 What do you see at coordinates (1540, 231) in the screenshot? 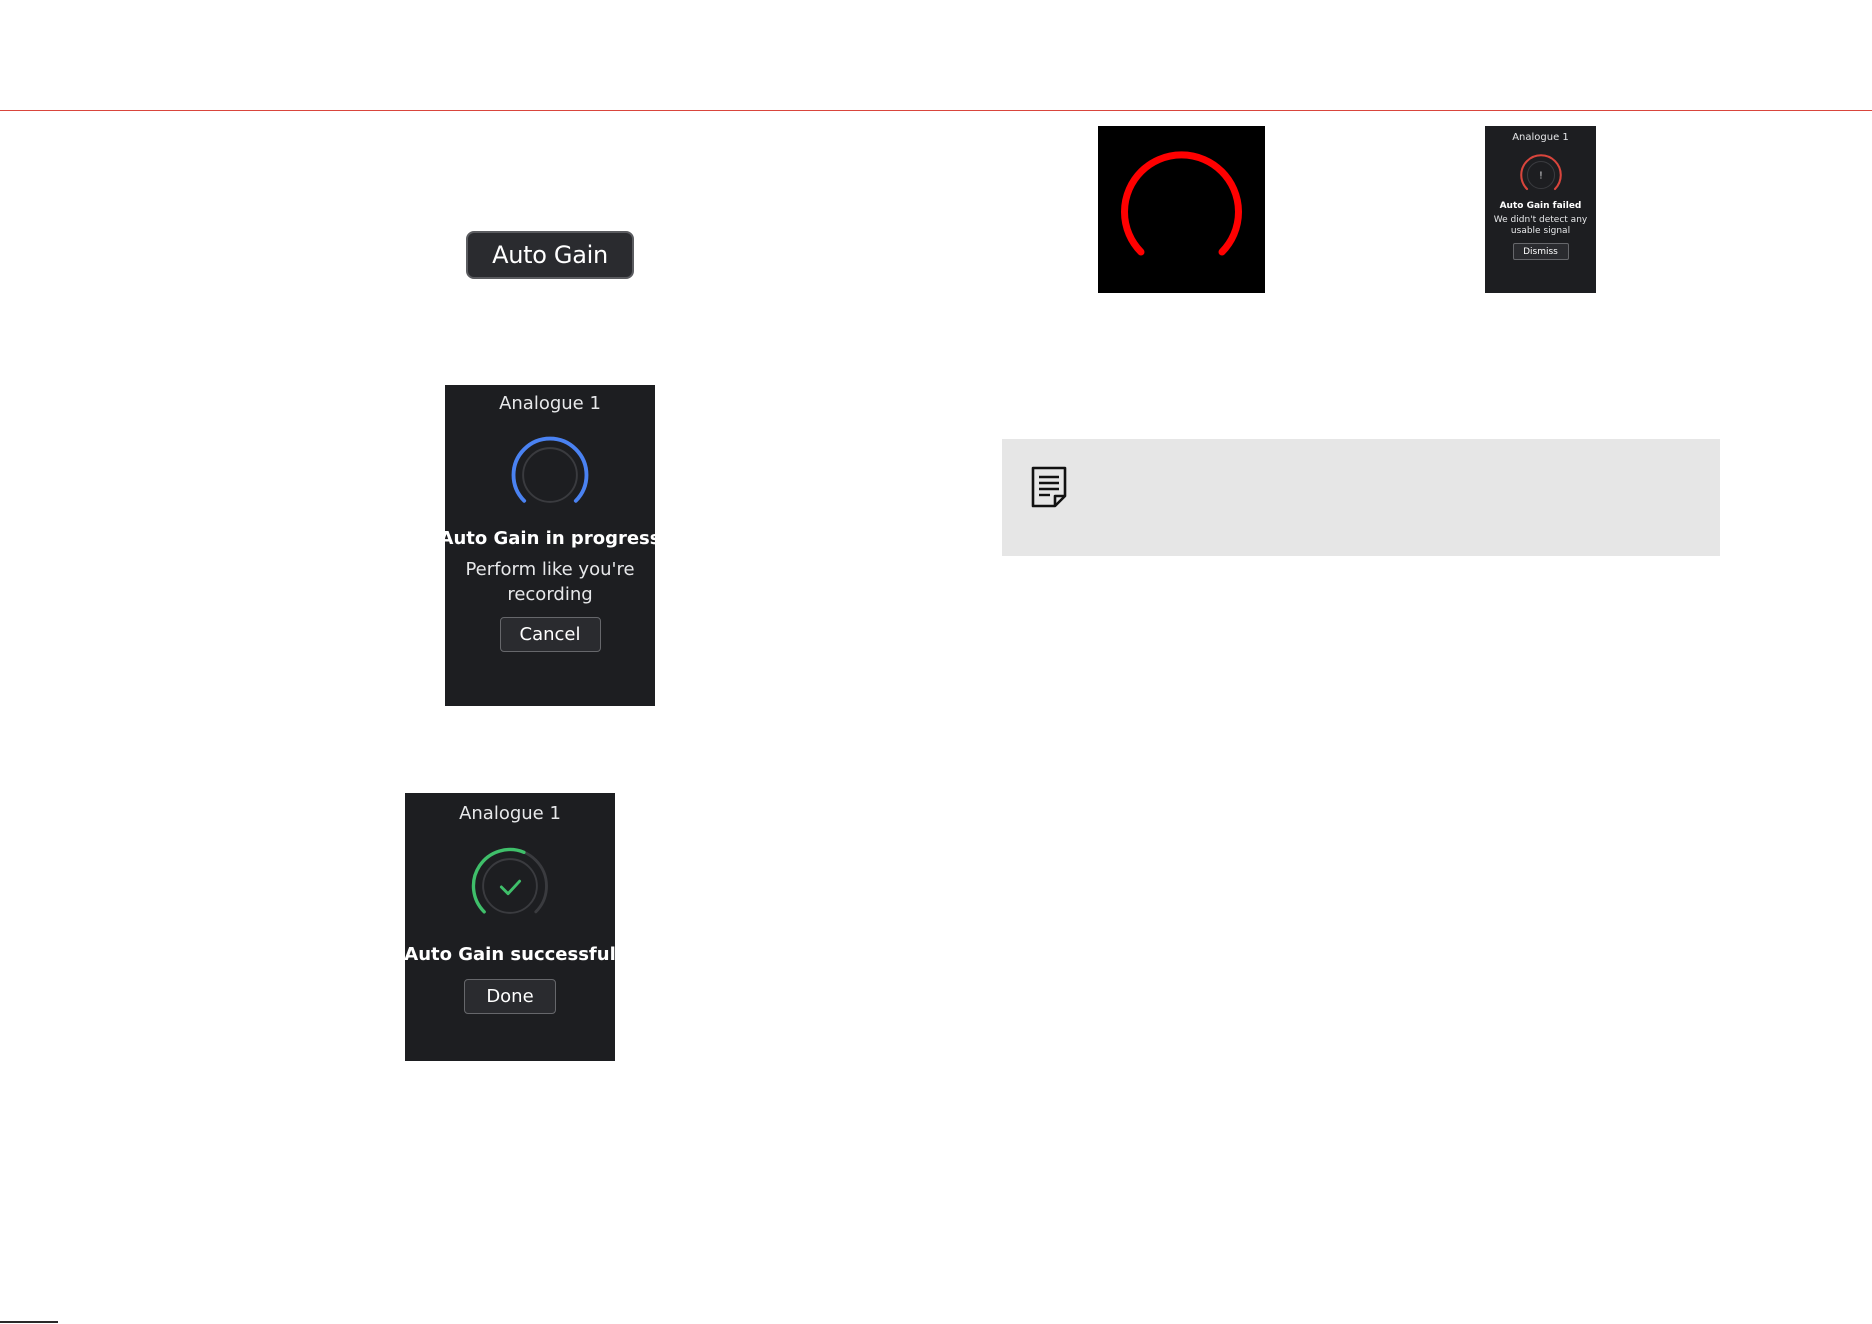
I see `panel-message-line: usable signal` at bounding box center [1540, 231].